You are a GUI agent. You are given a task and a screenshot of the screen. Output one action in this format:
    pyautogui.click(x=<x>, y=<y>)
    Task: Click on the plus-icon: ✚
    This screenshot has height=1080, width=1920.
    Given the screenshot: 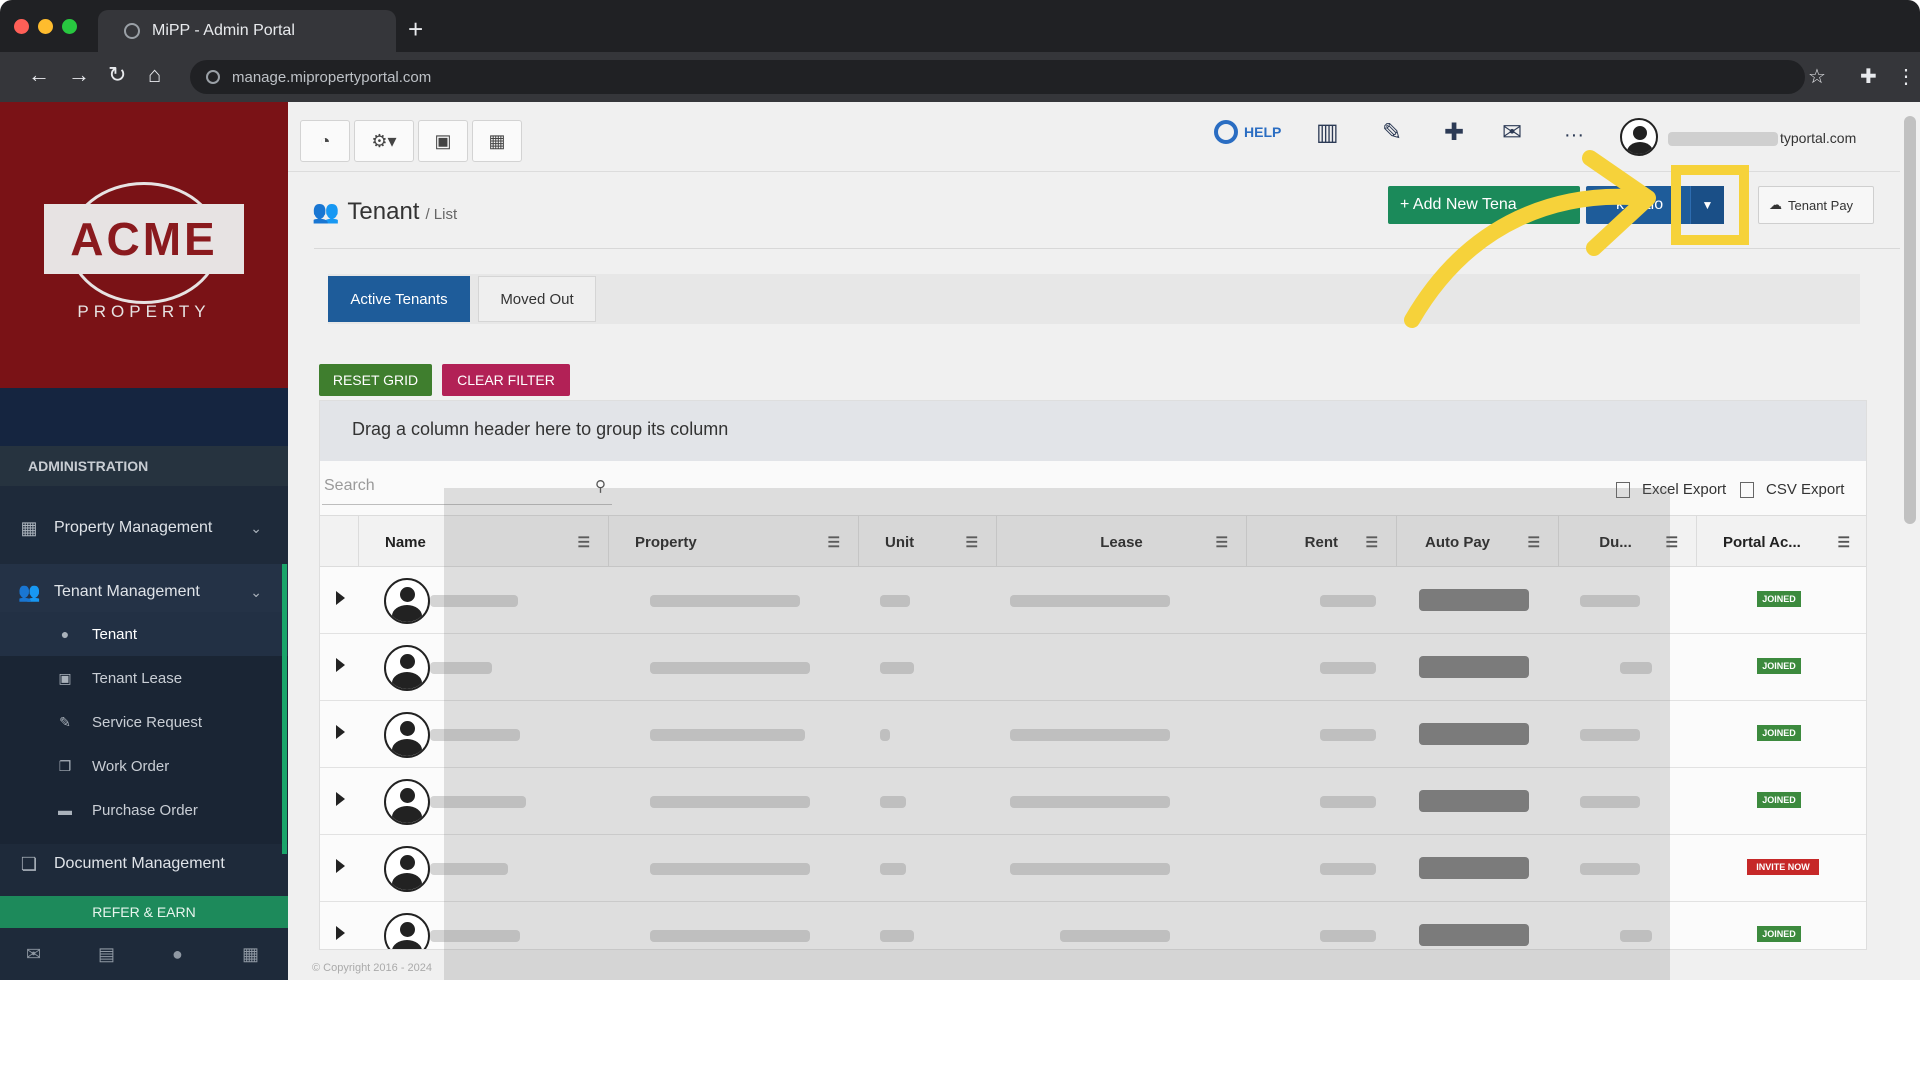 What is the action you would take?
    pyautogui.click(x=1454, y=132)
    